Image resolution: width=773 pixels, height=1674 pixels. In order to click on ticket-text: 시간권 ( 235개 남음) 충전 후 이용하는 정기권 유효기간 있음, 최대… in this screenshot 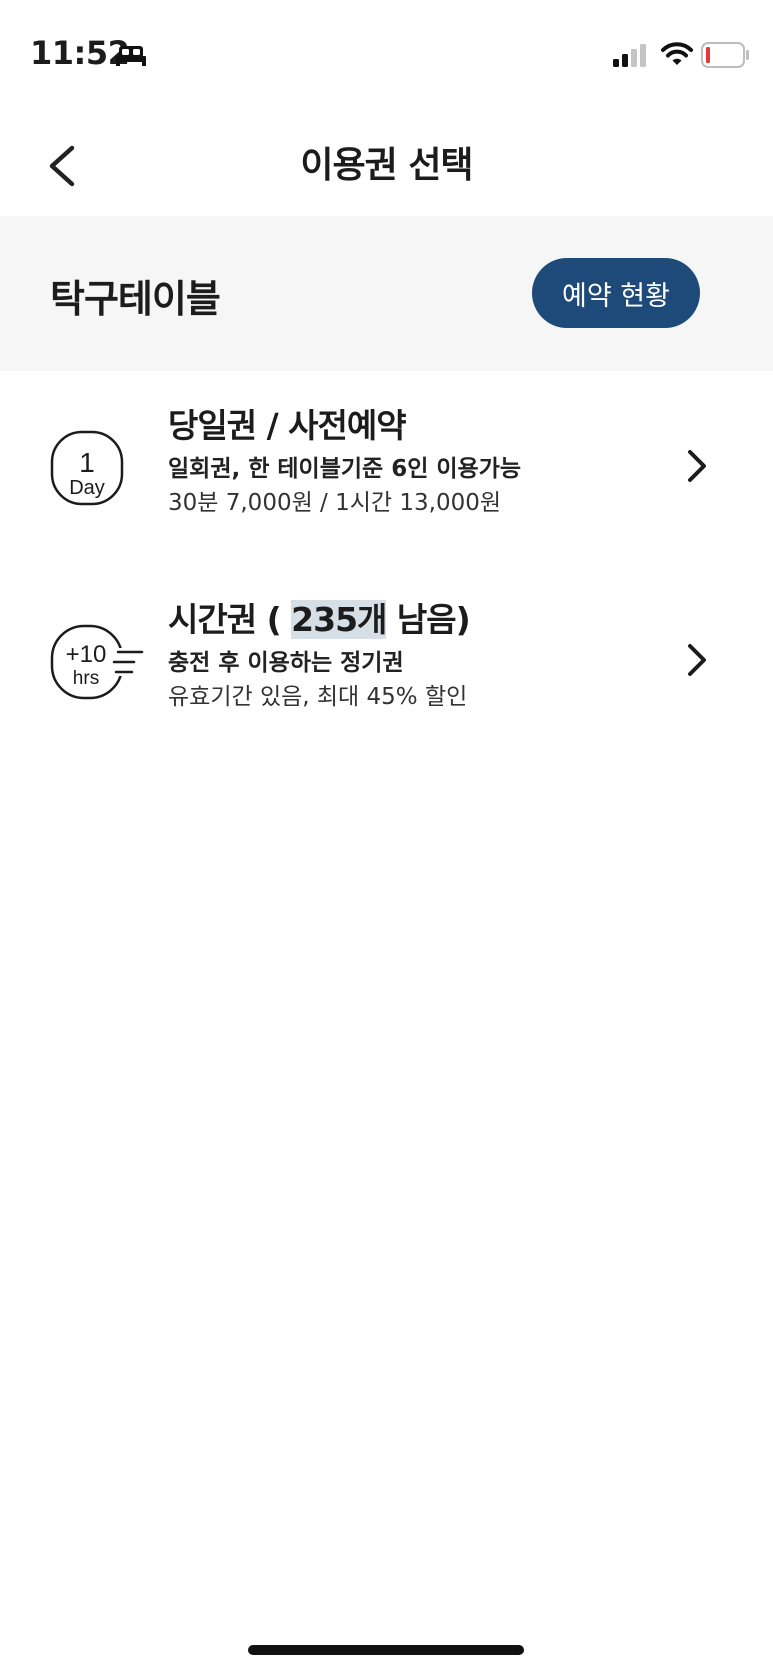, I will do `click(319, 656)`.